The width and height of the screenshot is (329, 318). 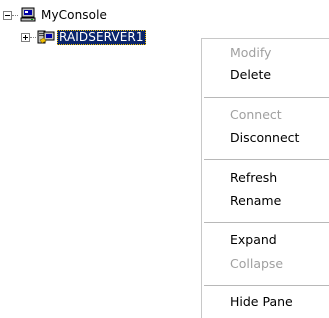 What do you see at coordinates (28, 14) in the screenshot?
I see `console-computer-icon` at bounding box center [28, 14].